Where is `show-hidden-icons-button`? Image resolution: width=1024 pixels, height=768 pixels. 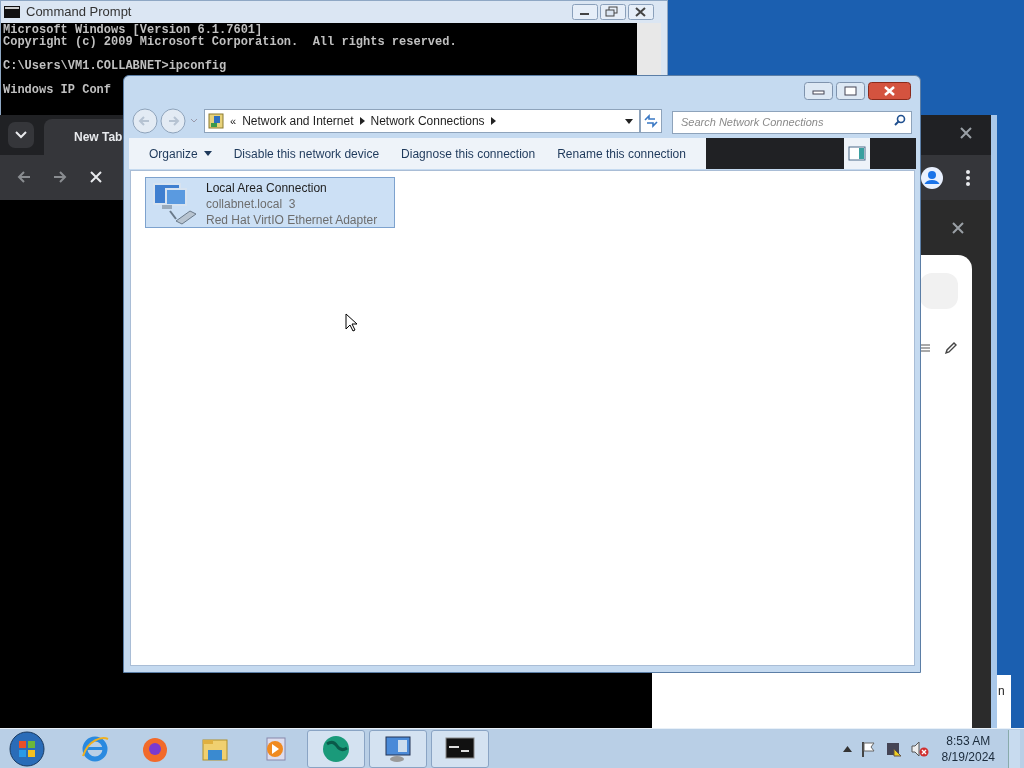 show-hidden-icons-button is located at coordinates (847, 748).